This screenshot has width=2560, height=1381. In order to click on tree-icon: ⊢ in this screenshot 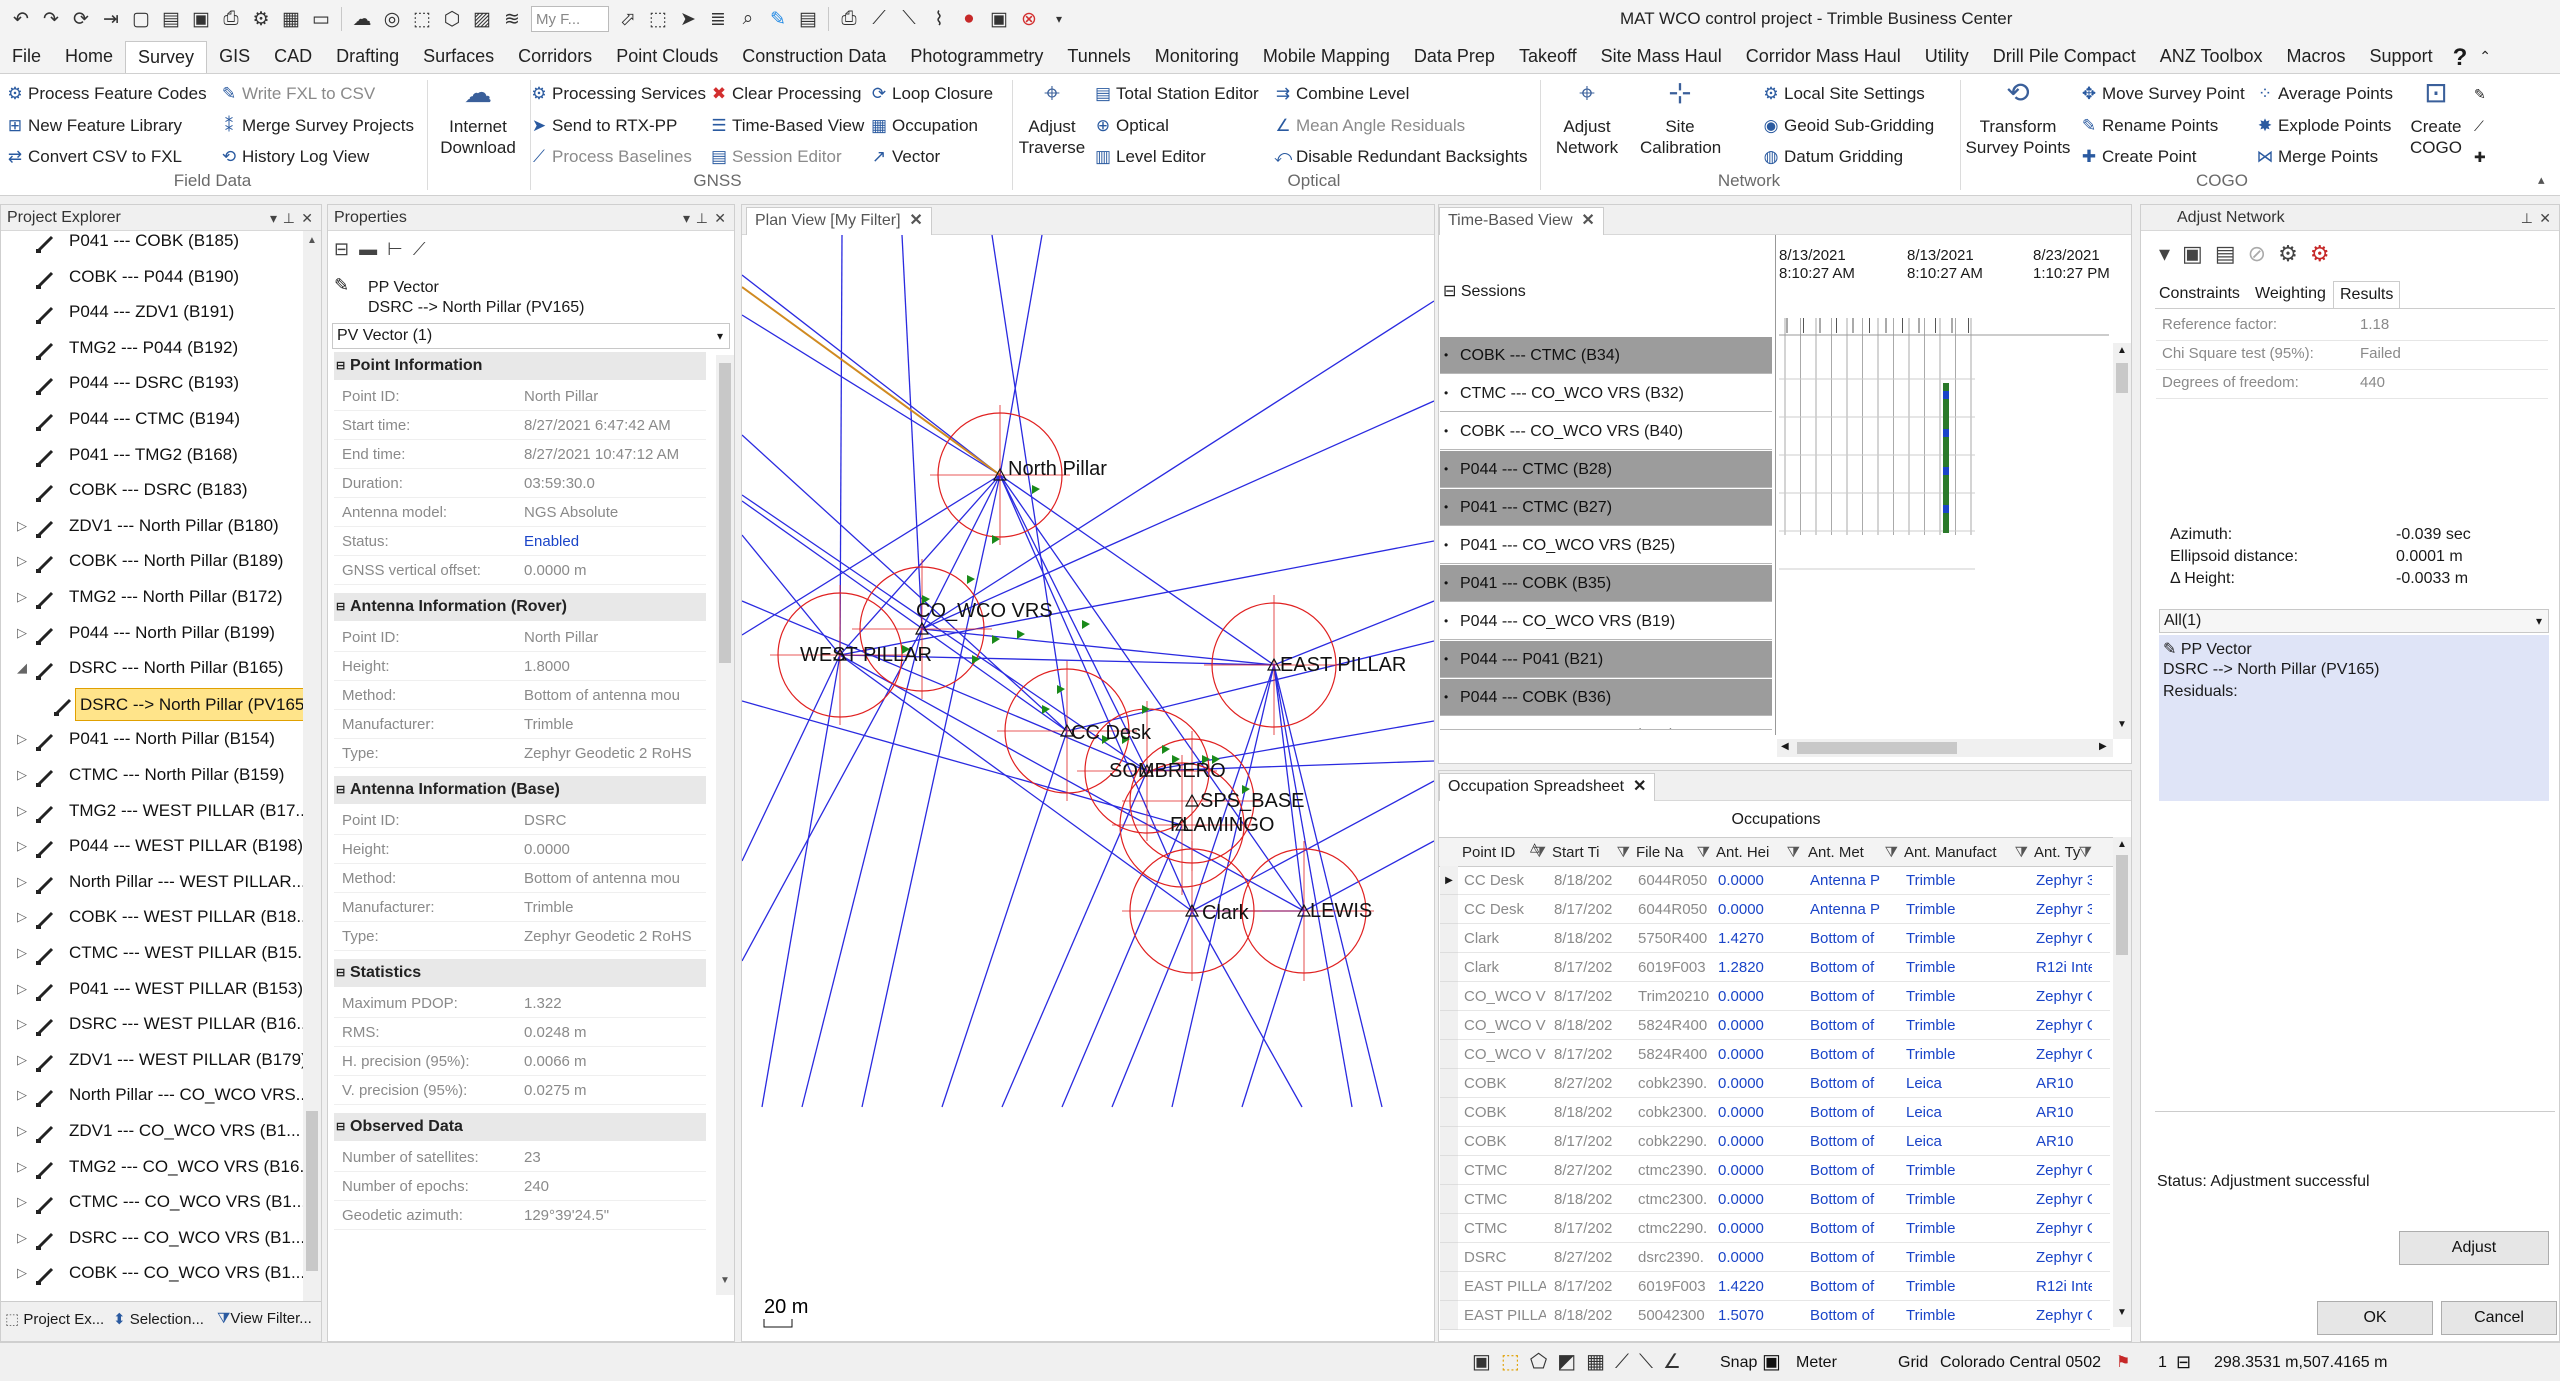, I will do `click(395, 249)`.